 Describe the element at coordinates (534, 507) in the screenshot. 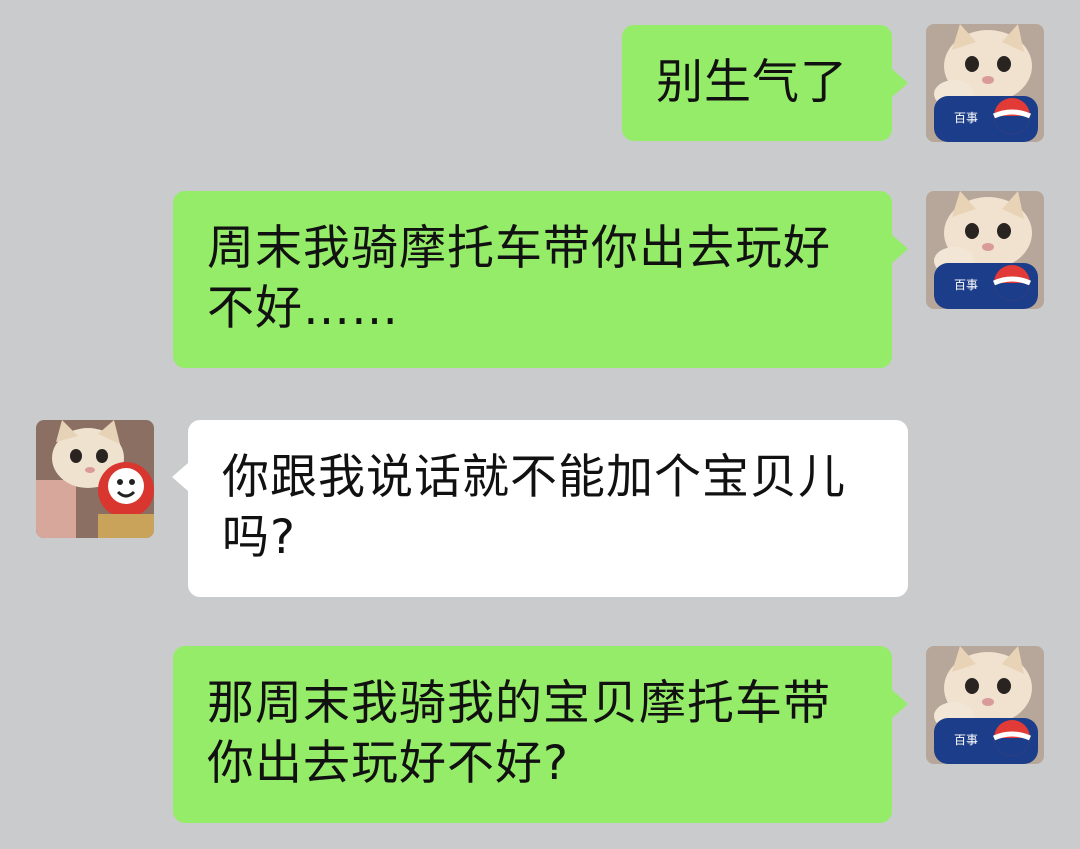

I see `message-text: 你跟我说话就不能加个宝贝儿吗?` at that location.